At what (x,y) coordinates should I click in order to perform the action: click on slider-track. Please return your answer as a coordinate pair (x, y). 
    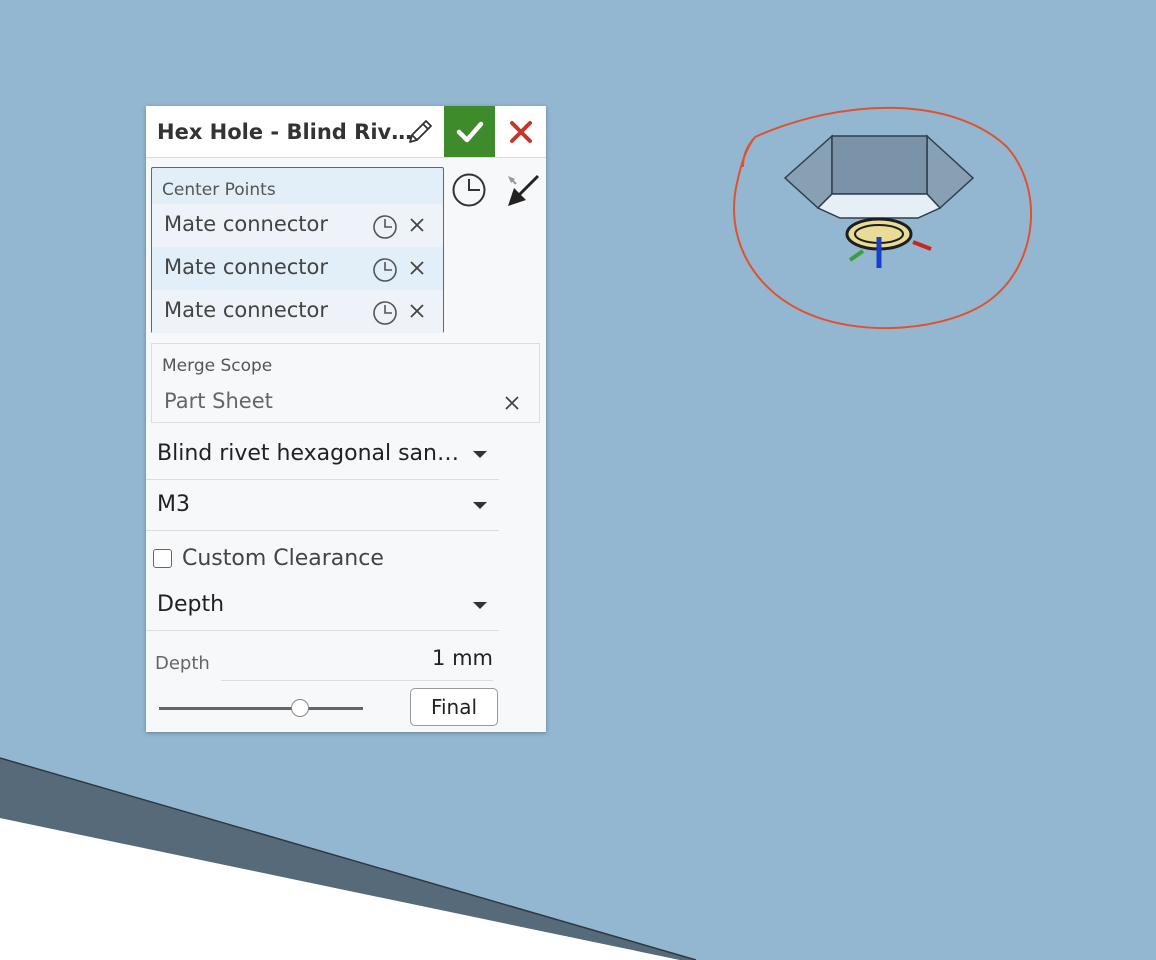
    Looking at the image, I should click on (261, 708).